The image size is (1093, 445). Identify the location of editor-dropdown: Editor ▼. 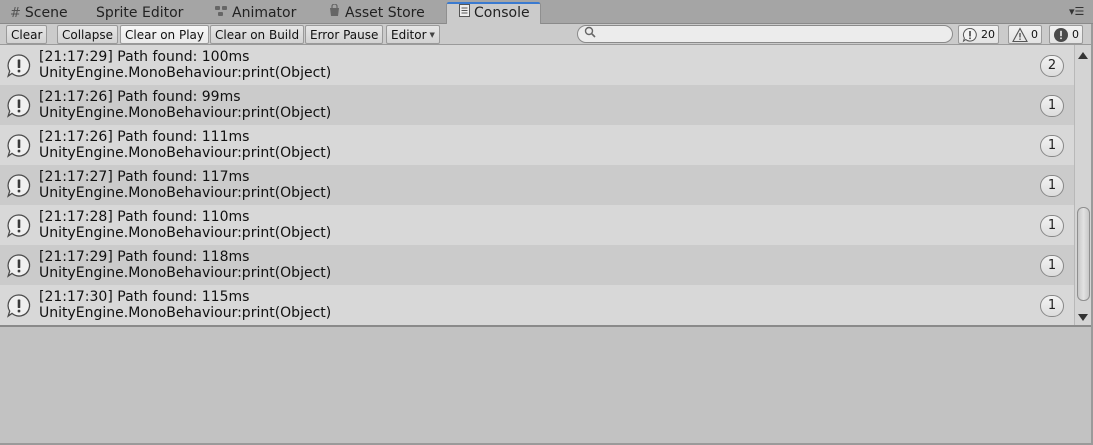
(413, 34).